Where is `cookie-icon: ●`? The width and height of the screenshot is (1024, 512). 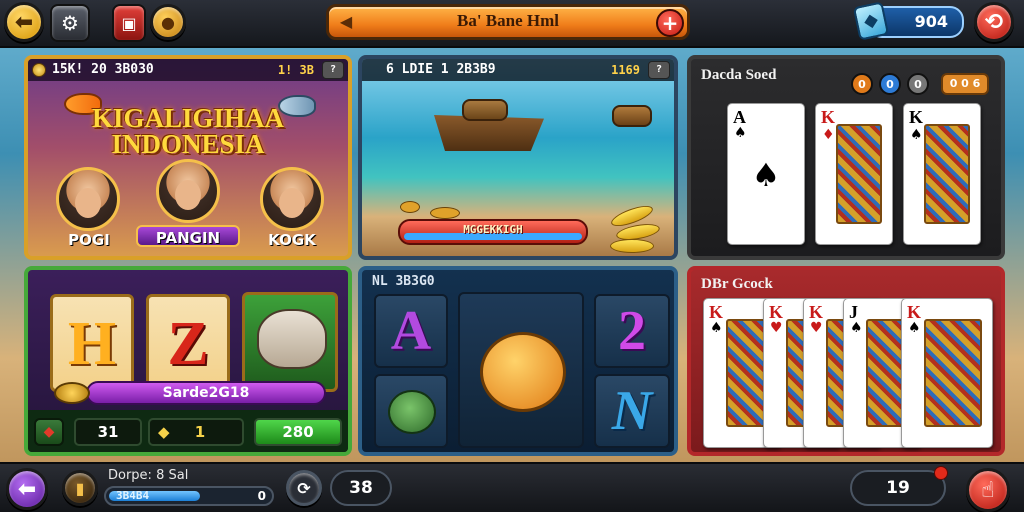 cookie-icon: ● is located at coordinates (168, 22).